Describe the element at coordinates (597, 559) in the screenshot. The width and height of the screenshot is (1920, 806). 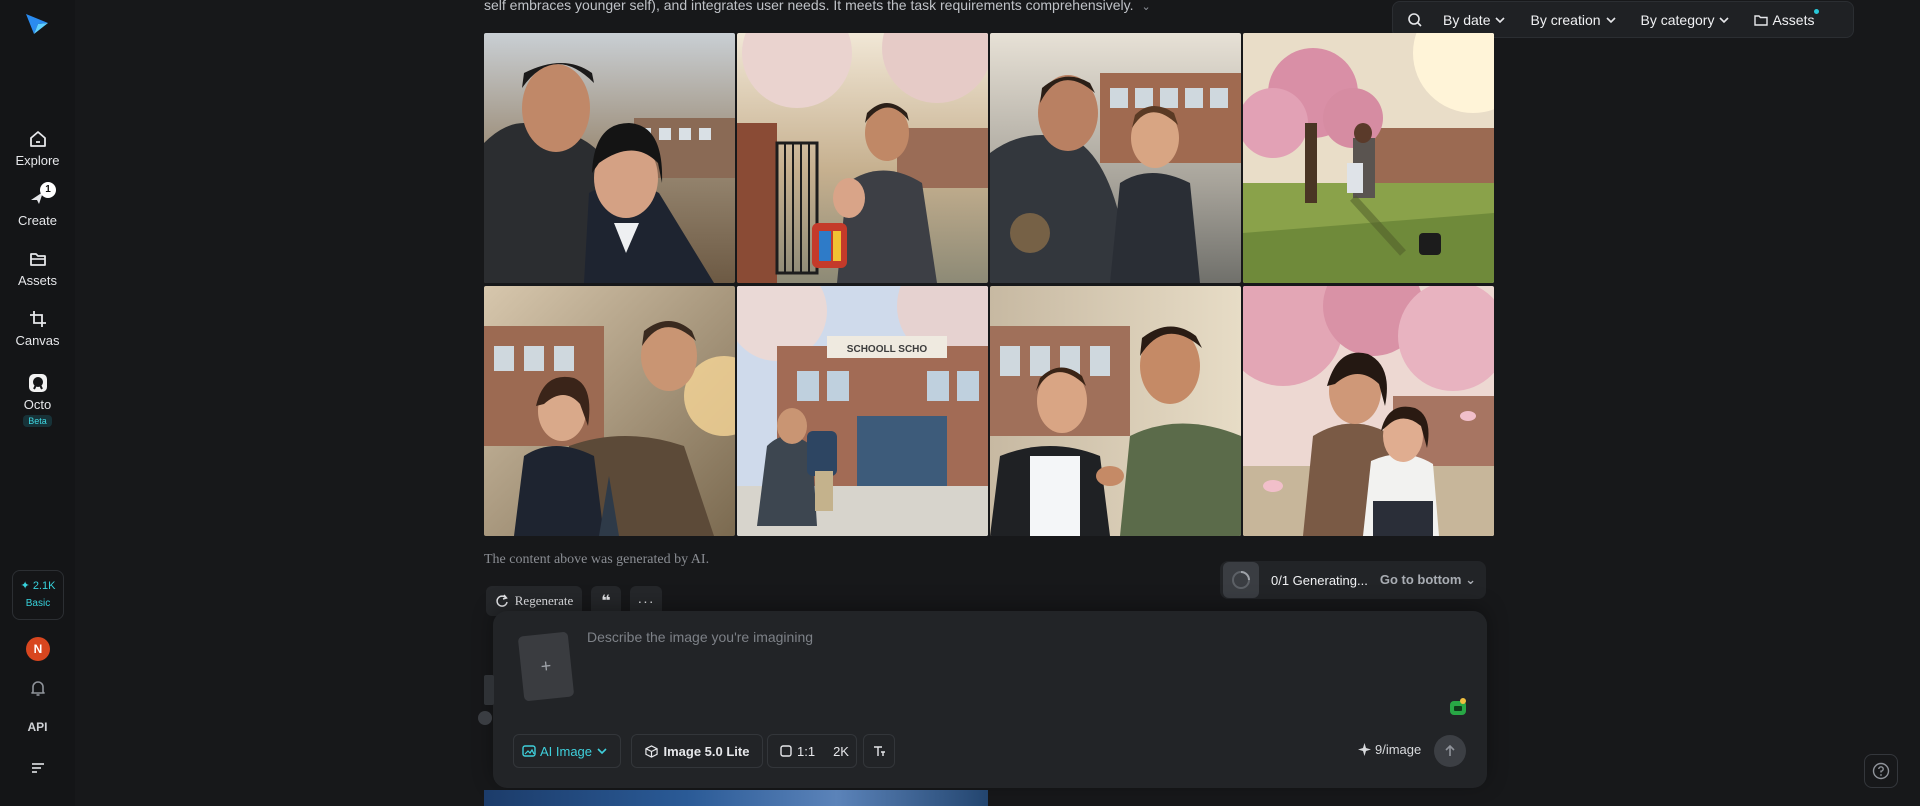
I see `ai-disclaimer: The content above was generated by AI.` at that location.